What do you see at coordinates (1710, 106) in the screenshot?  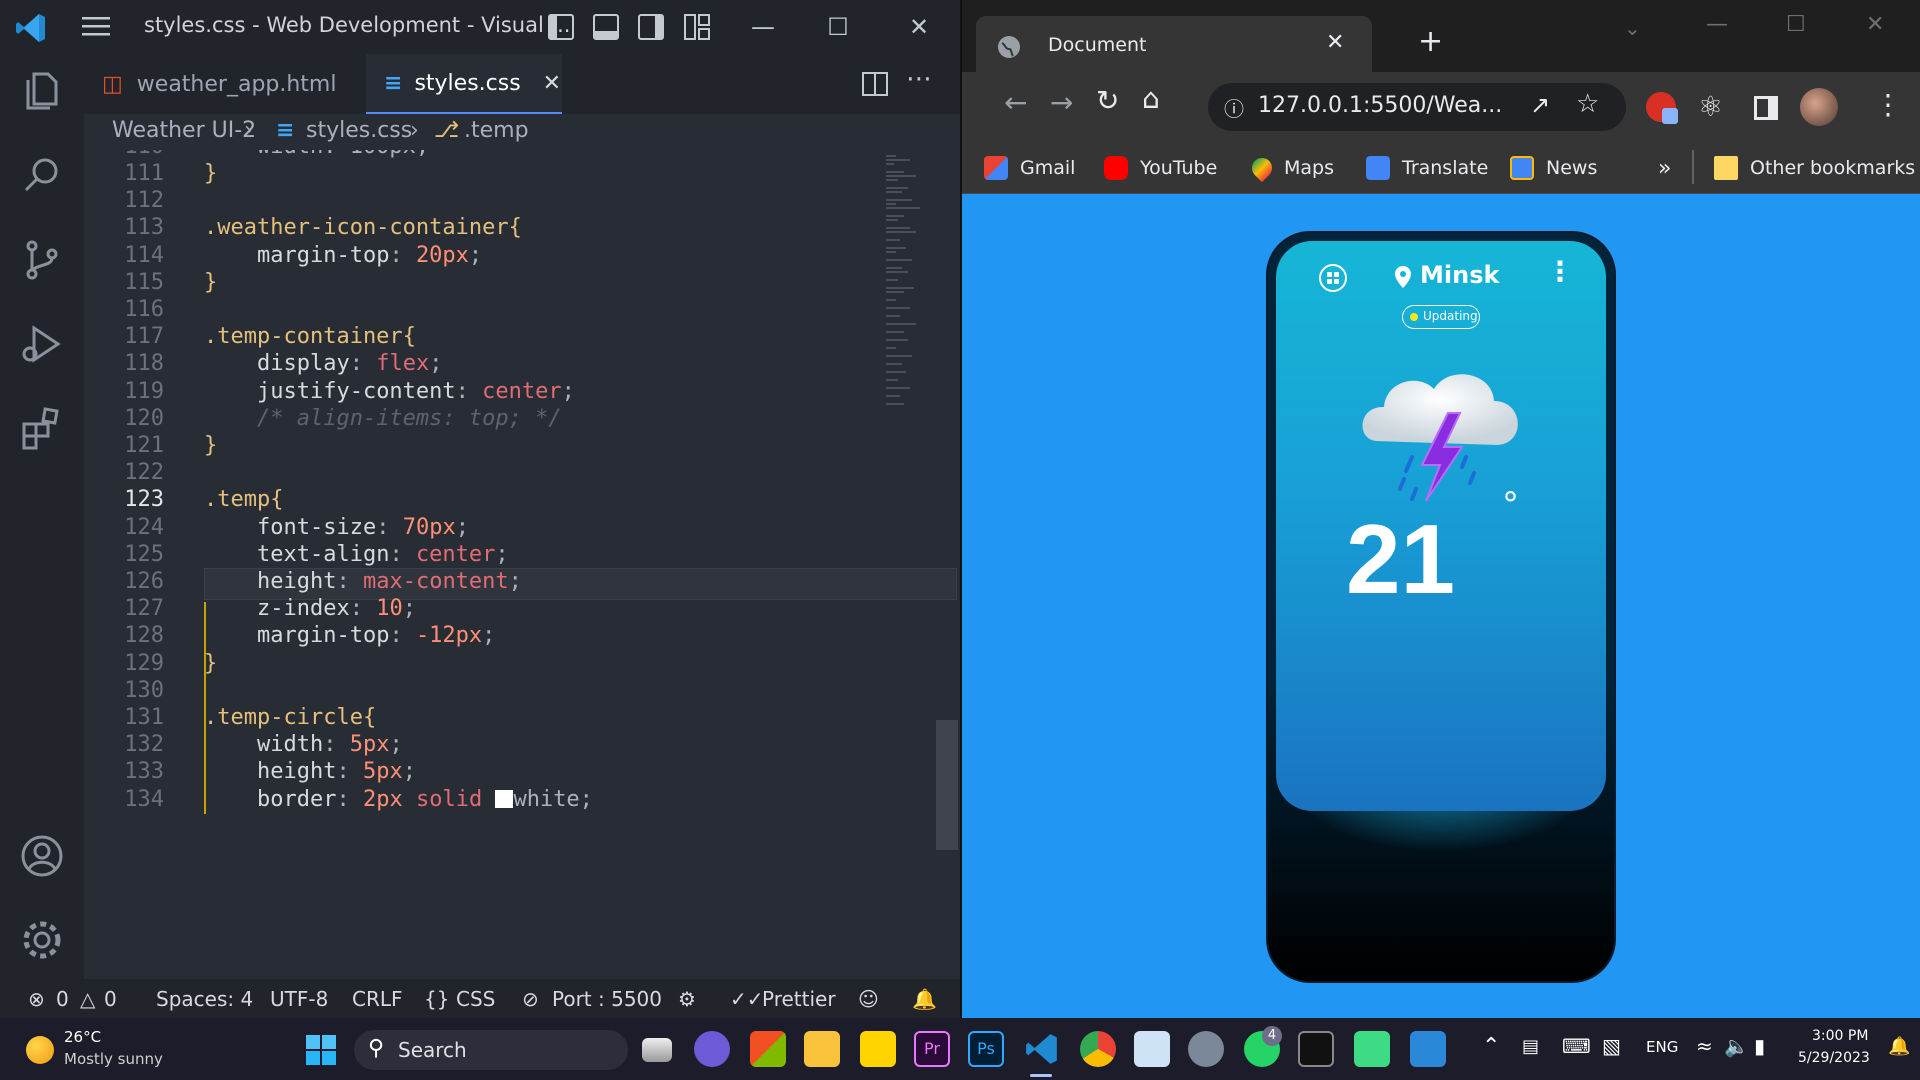 I see `extensions-puzzle-icon: ⚛` at bounding box center [1710, 106].